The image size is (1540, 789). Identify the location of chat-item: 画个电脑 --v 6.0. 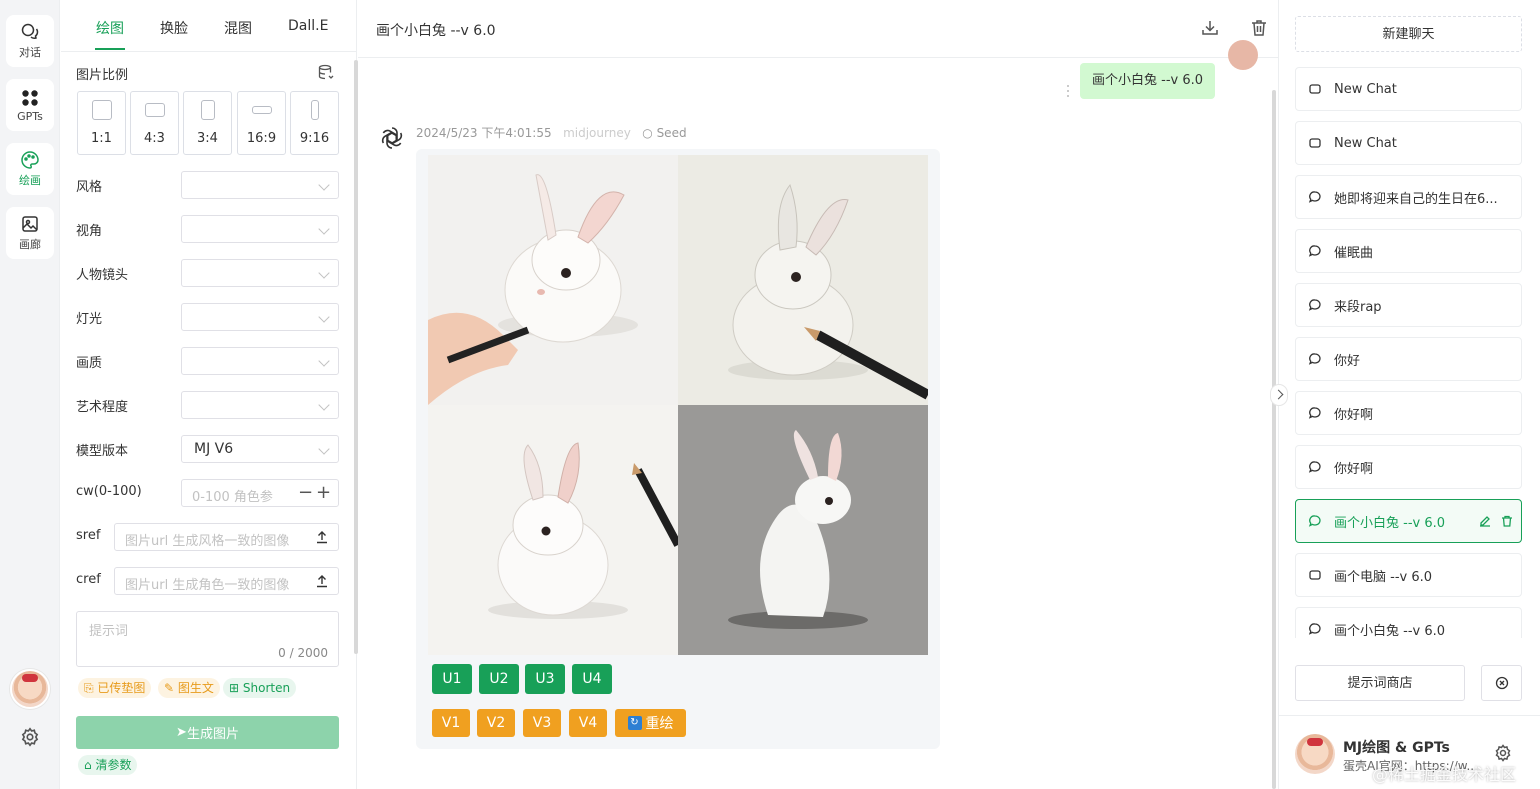
(1408, 575).